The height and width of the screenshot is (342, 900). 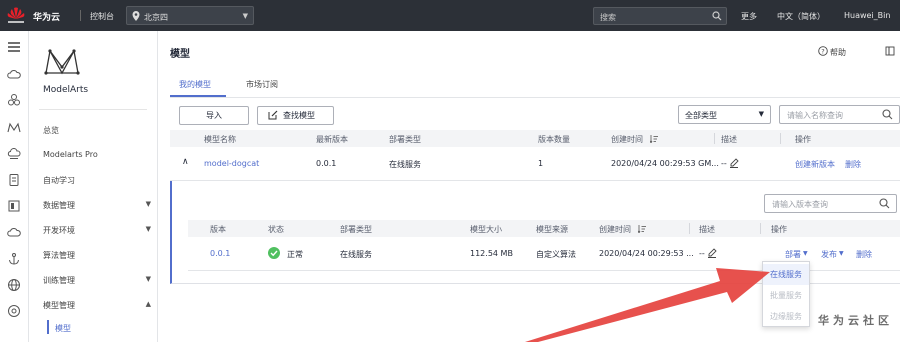 What do you see at coordinates (97, 305) in the screenshot?
I see `nav-item-model-management: 模型管理 ▲` at bounding box center [97, 305].